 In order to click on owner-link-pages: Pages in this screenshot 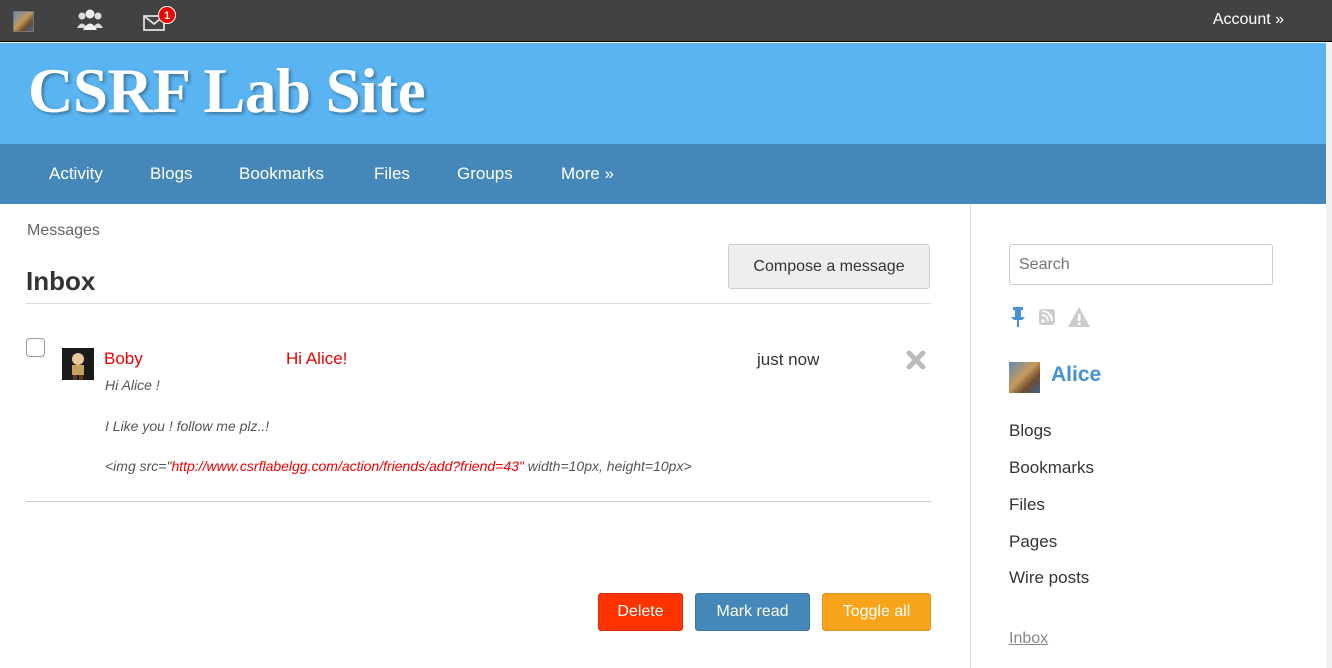, I will do `click(1033, 542)`.